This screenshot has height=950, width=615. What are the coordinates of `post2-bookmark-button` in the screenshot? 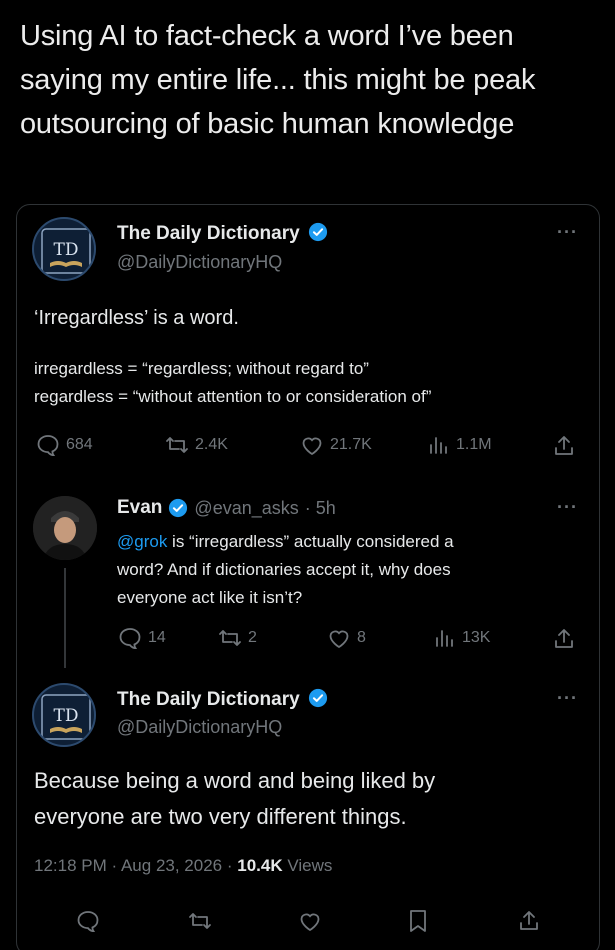 It's located at (418, 923).